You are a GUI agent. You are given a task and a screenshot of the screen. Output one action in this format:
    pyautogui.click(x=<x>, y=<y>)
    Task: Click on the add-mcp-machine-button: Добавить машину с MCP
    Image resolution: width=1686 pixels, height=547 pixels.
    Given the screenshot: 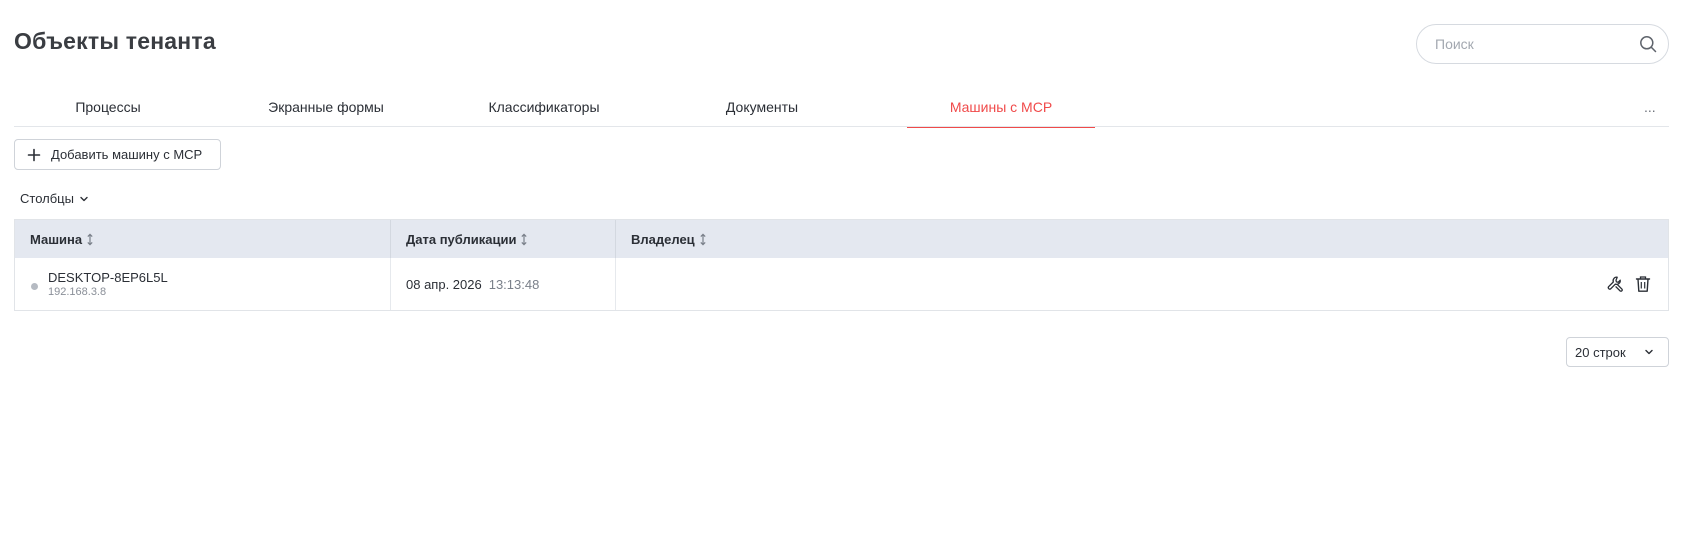 What is the action you would take?
    pyautogui.click(x=117, y=154)
    